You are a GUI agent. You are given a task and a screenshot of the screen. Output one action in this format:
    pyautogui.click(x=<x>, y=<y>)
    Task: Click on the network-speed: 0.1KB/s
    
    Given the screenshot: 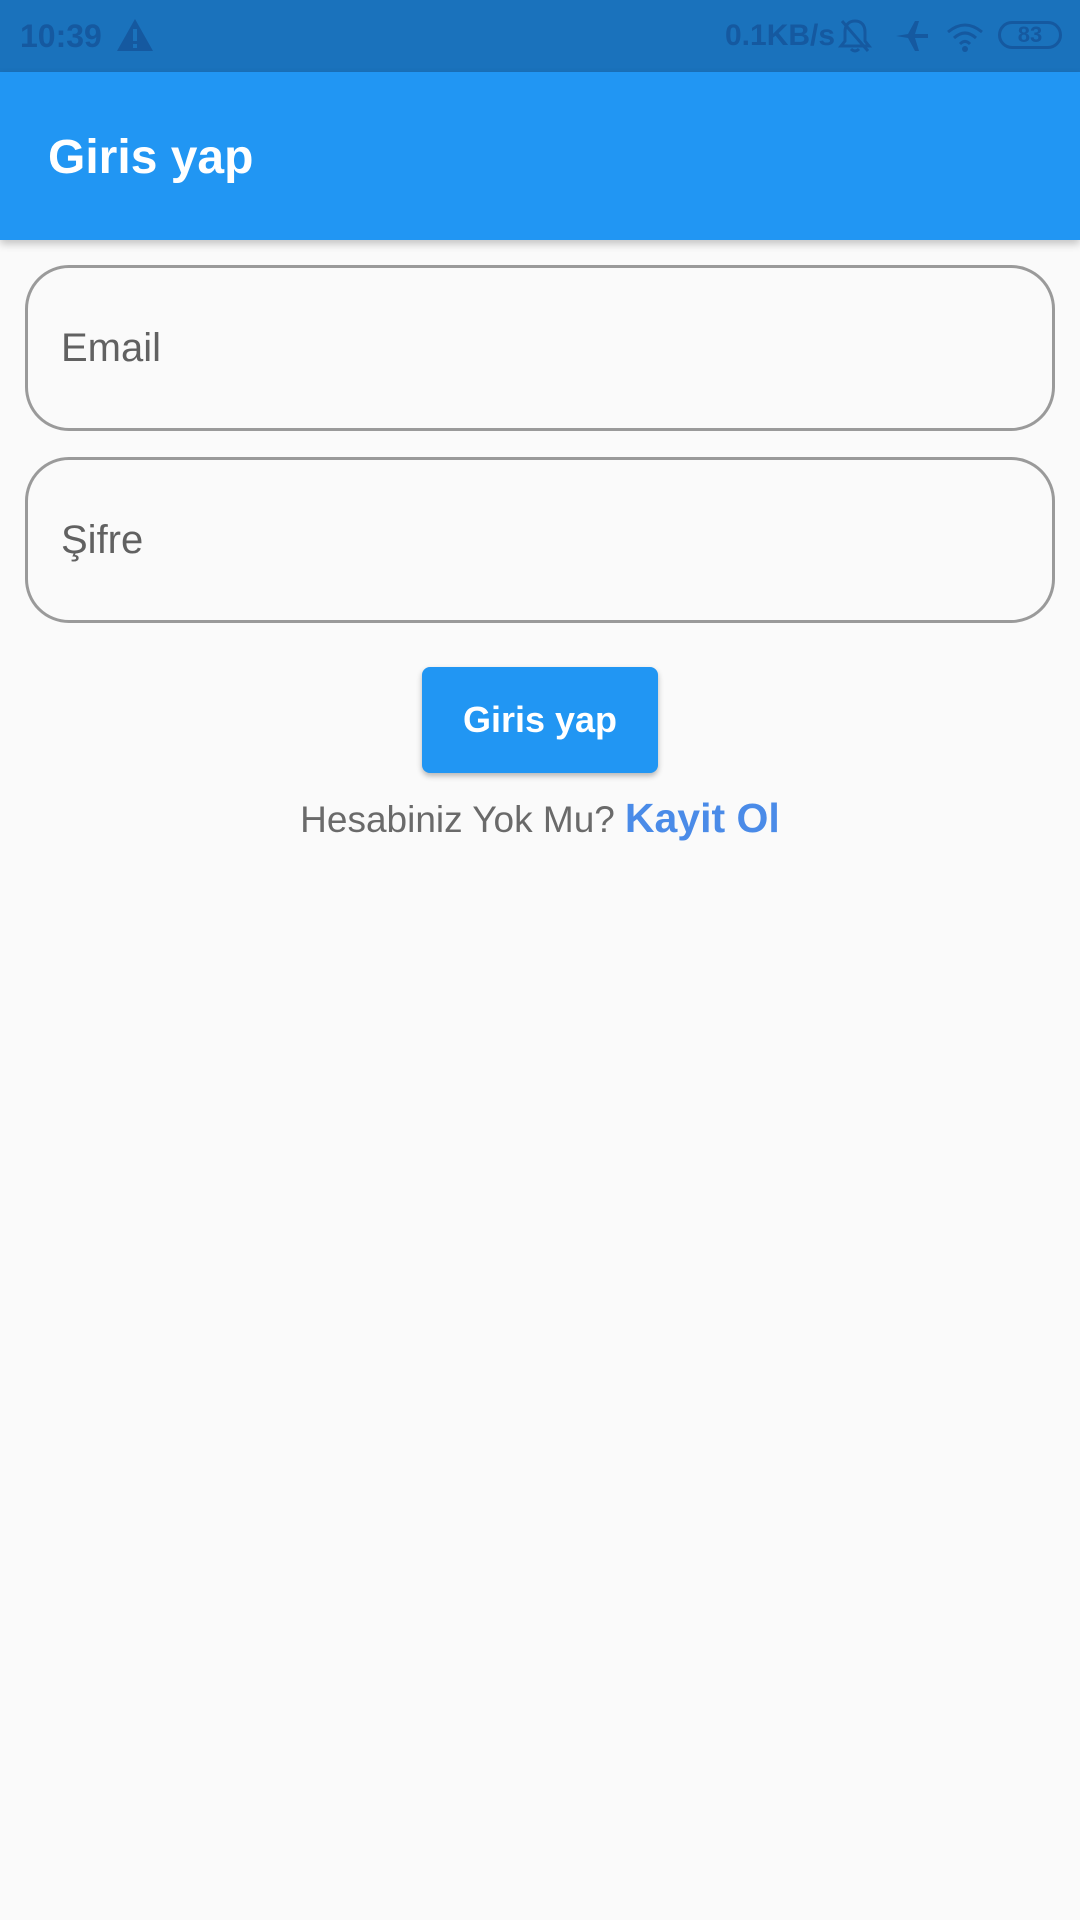 What is the action you would take?
    pyautogui.click(x=780, y=35)
    